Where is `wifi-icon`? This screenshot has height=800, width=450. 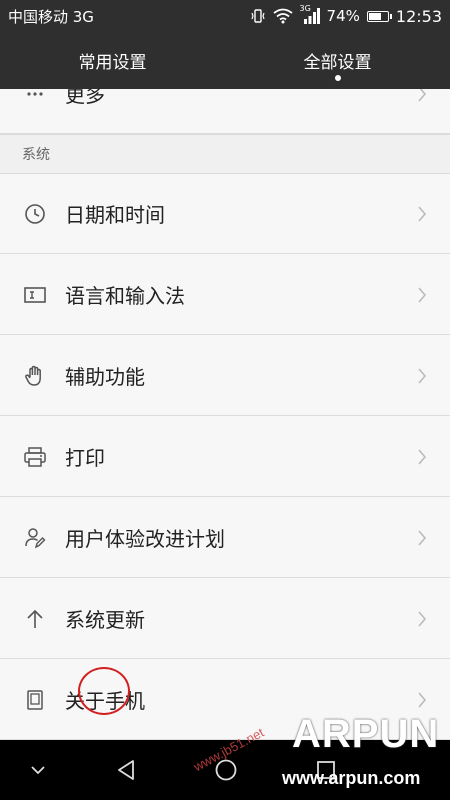
wifi-icon is located at coordinates (282, 16).